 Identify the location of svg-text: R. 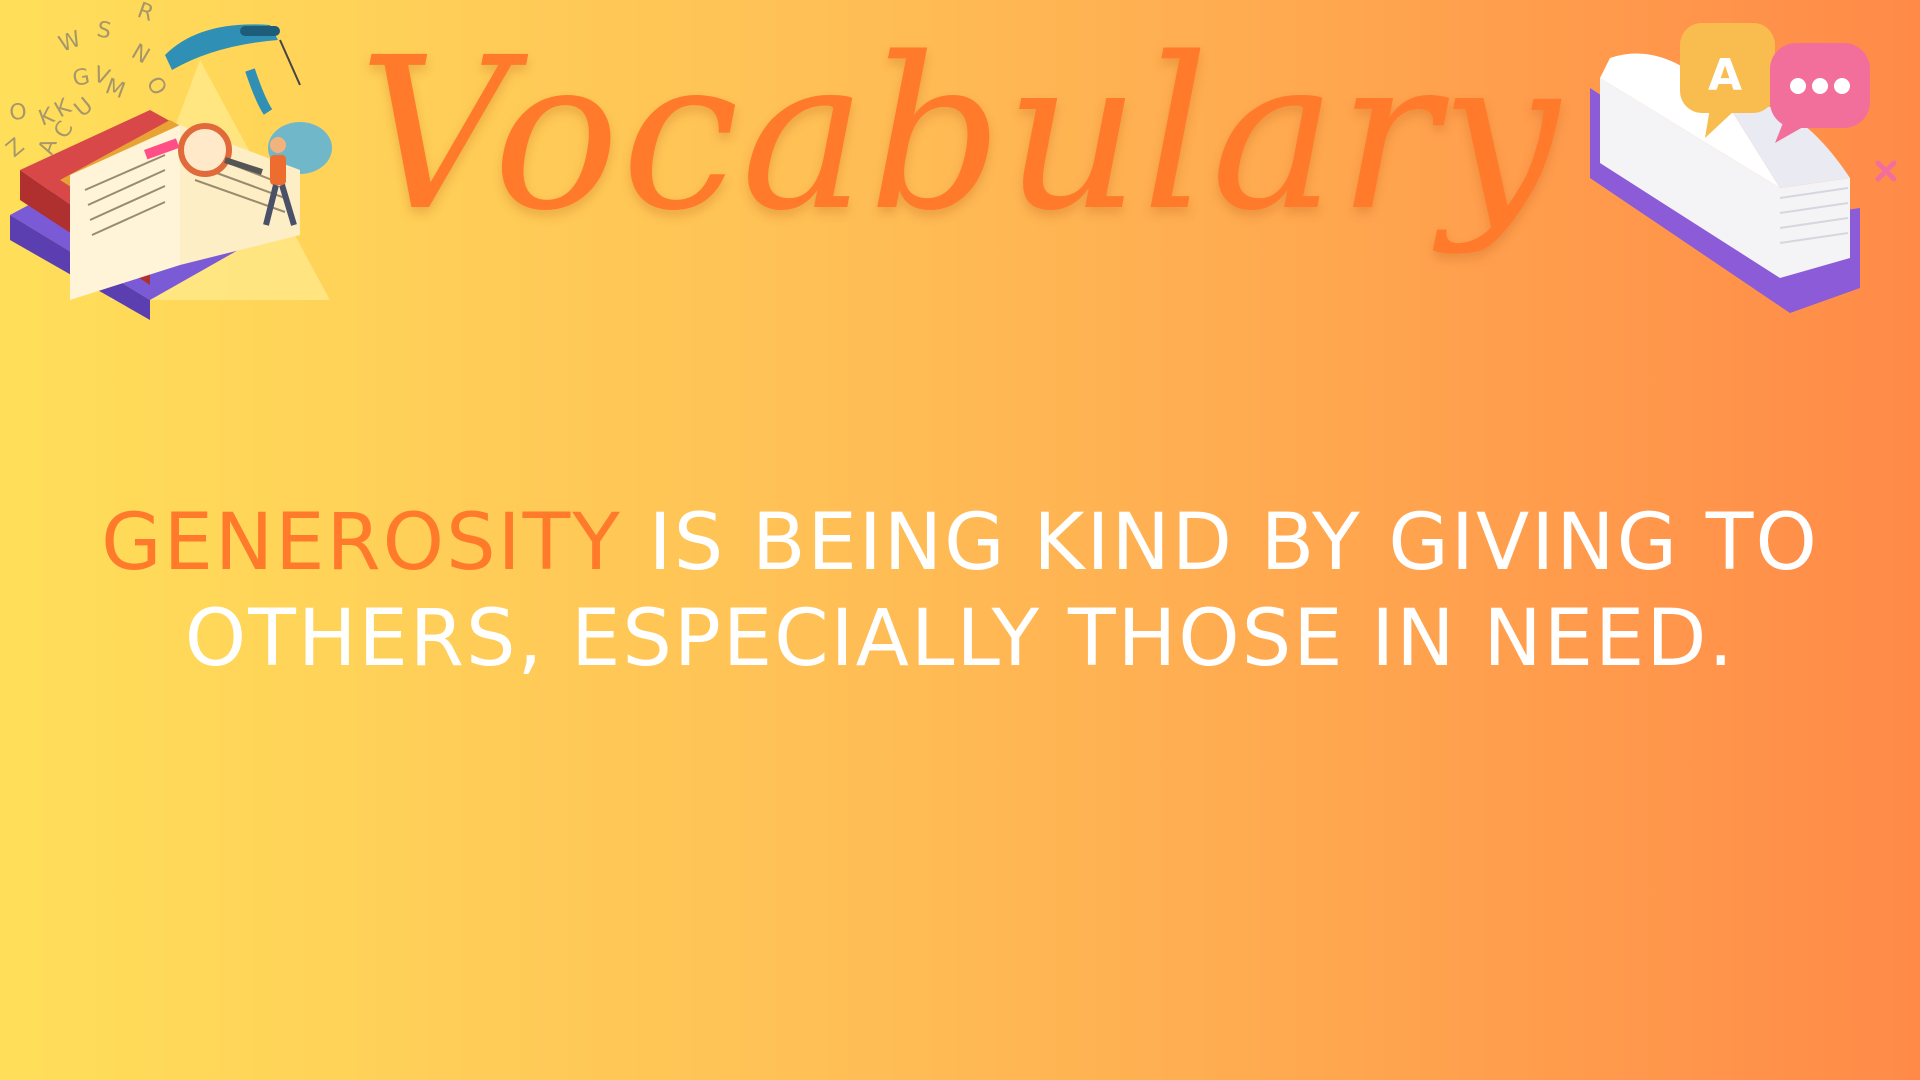
(145, 13).